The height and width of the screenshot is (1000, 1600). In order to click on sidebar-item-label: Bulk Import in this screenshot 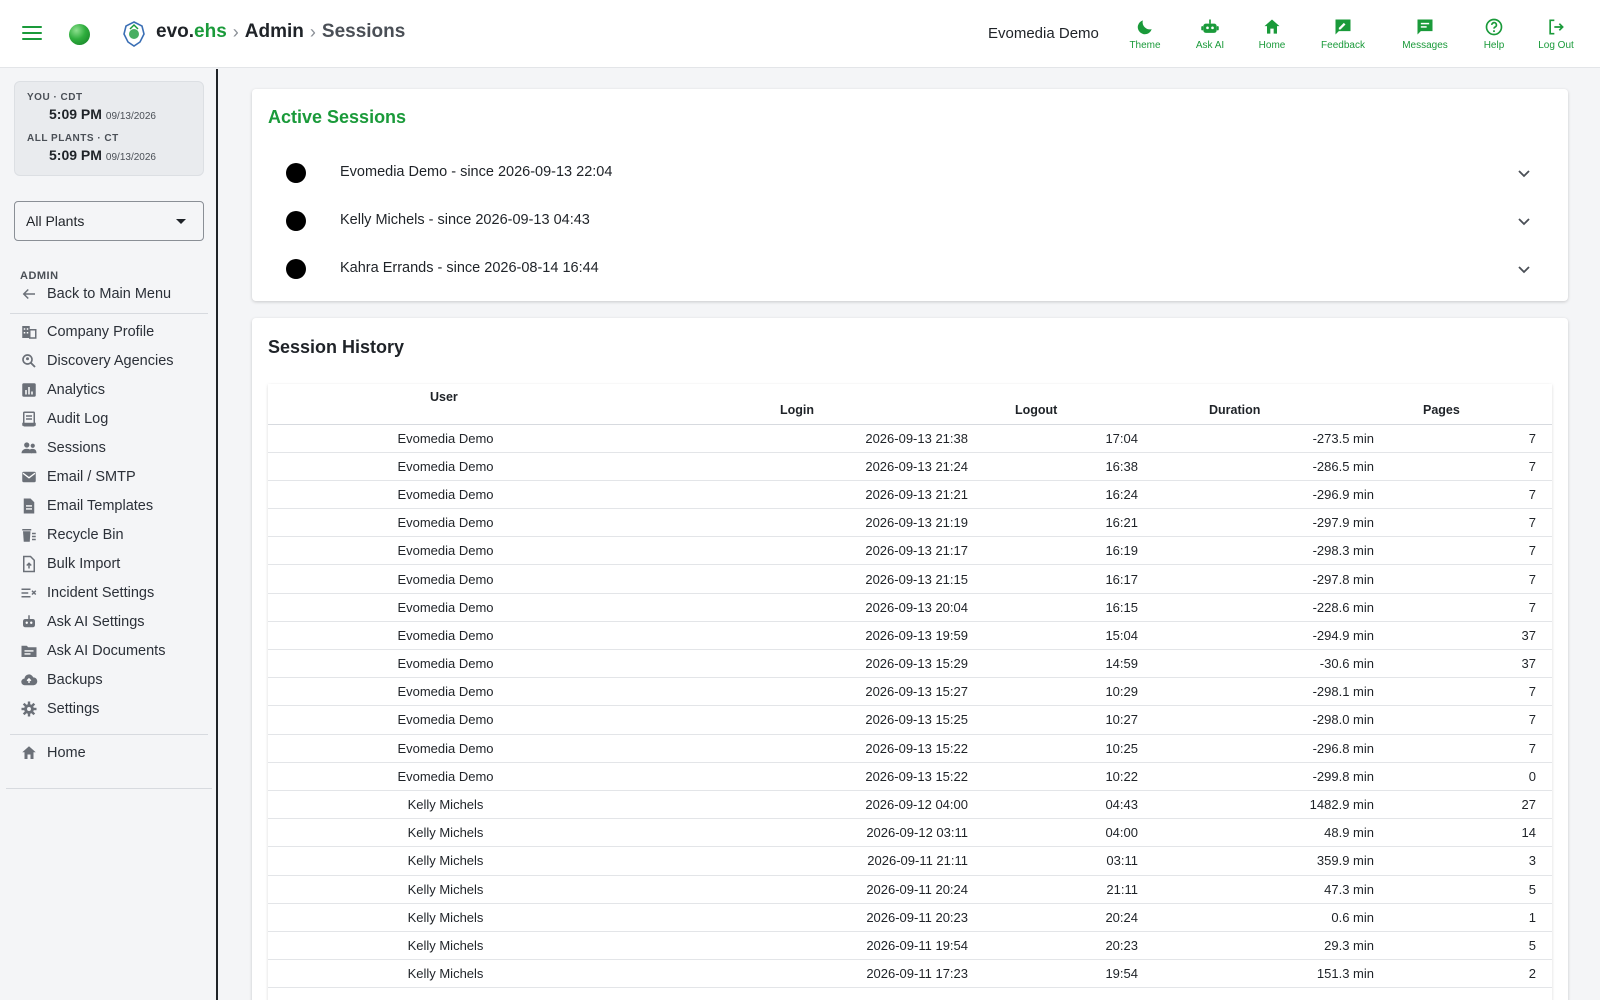, I will do `click(84, 564)`.